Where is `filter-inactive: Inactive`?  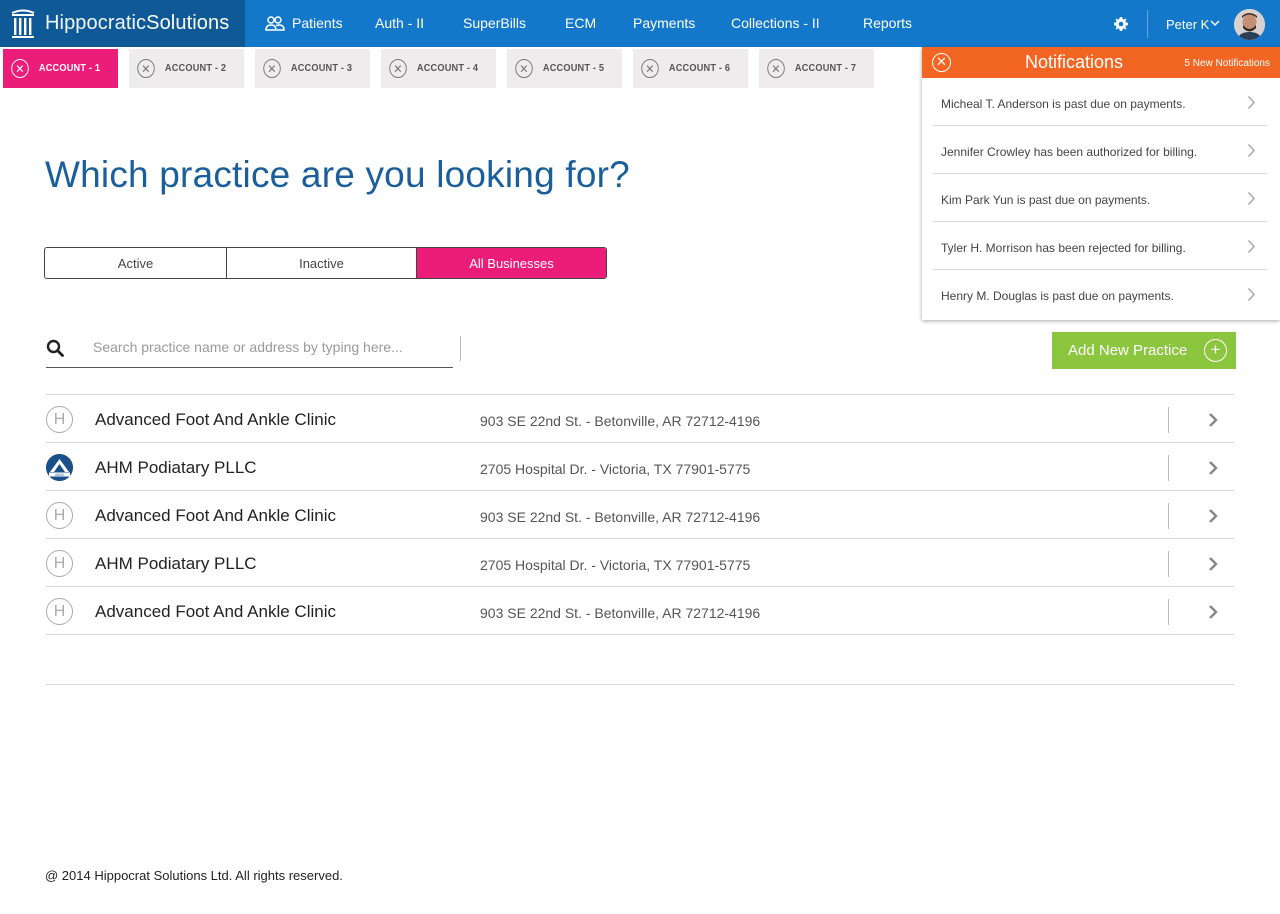
filter-inactive: Inactive is located at coordinates (322, 263).